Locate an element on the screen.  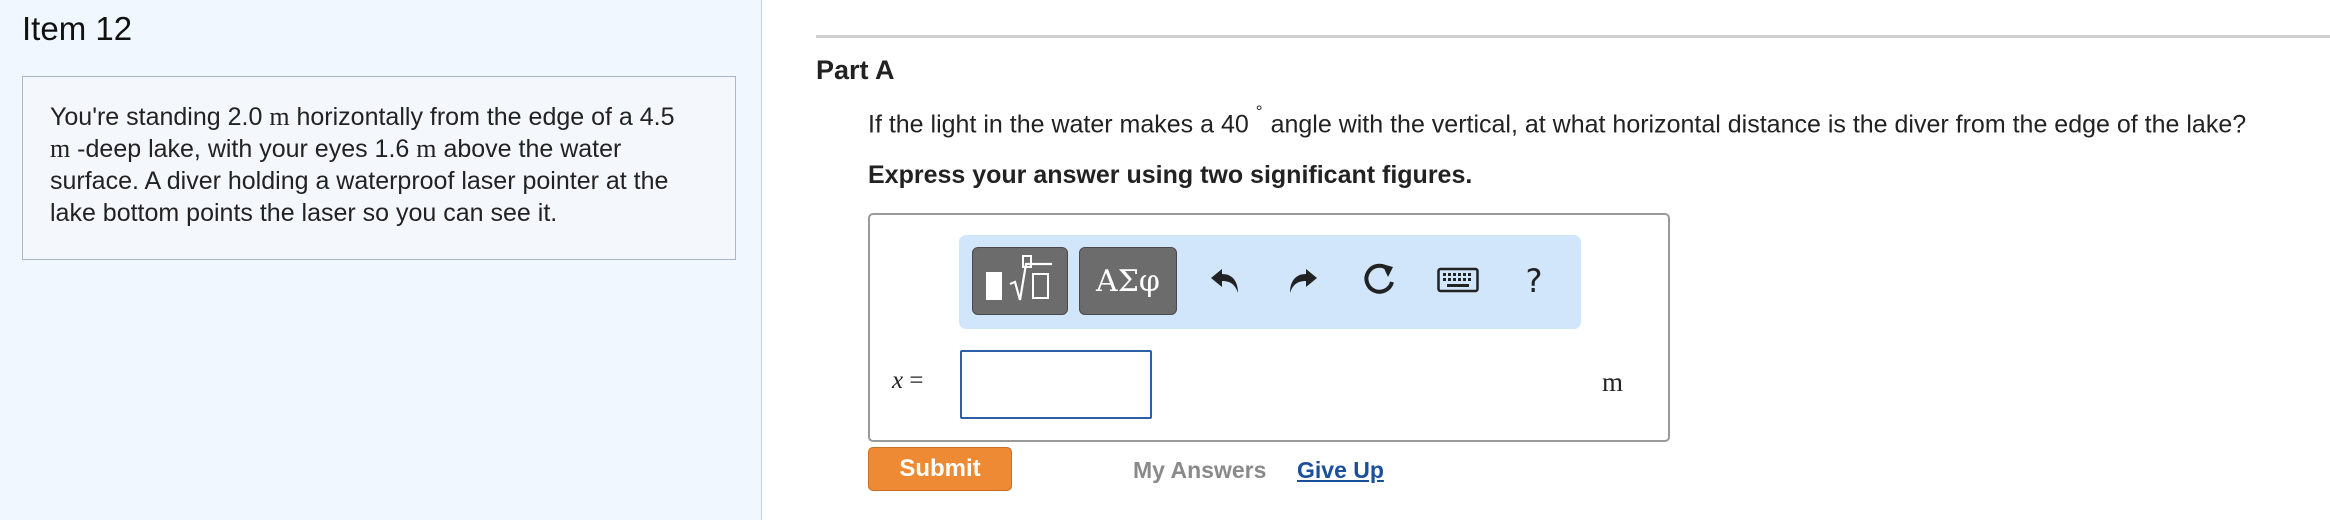
reset-button is located at coordinates (1380, 281).